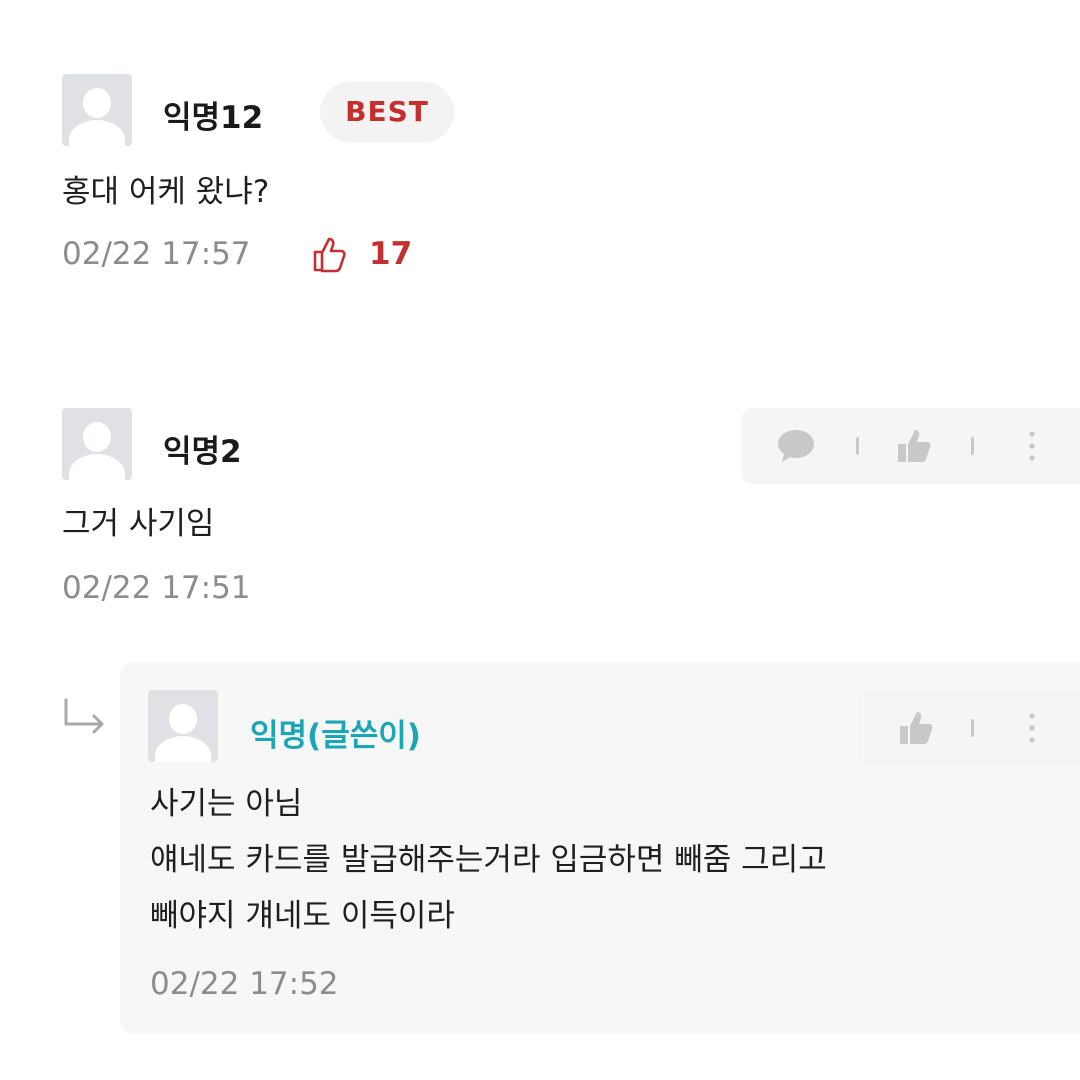  What do you see at coordinates (156, 254) in the screenshot?
I see `comment-time: 02/22 17:57` at bounding box center [156, 254].